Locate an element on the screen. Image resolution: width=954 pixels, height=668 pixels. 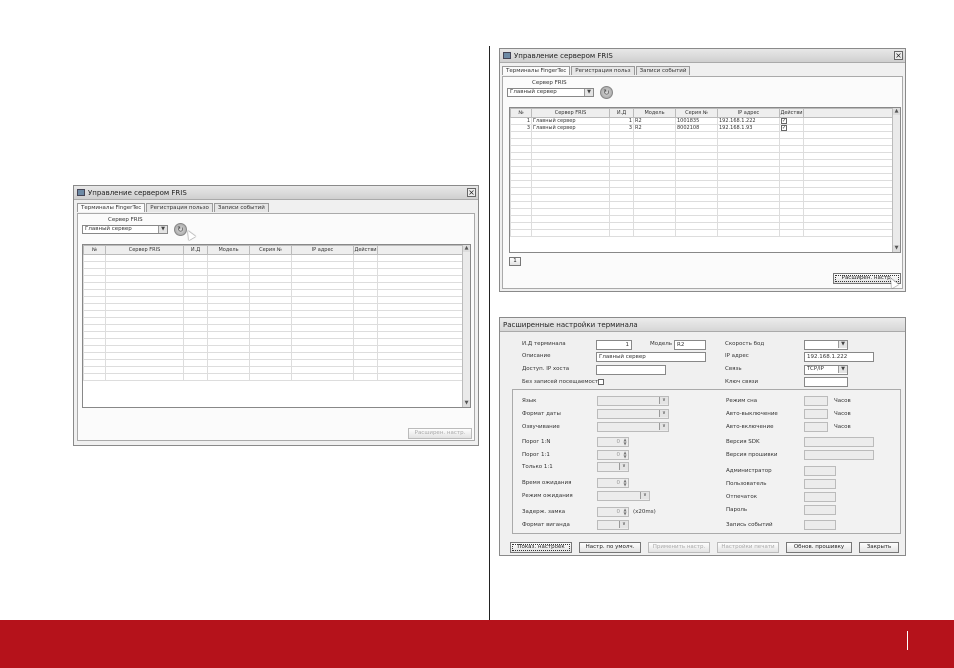
update-firmware-button: Обнов. прошивку is located at coordinates (819, 547).